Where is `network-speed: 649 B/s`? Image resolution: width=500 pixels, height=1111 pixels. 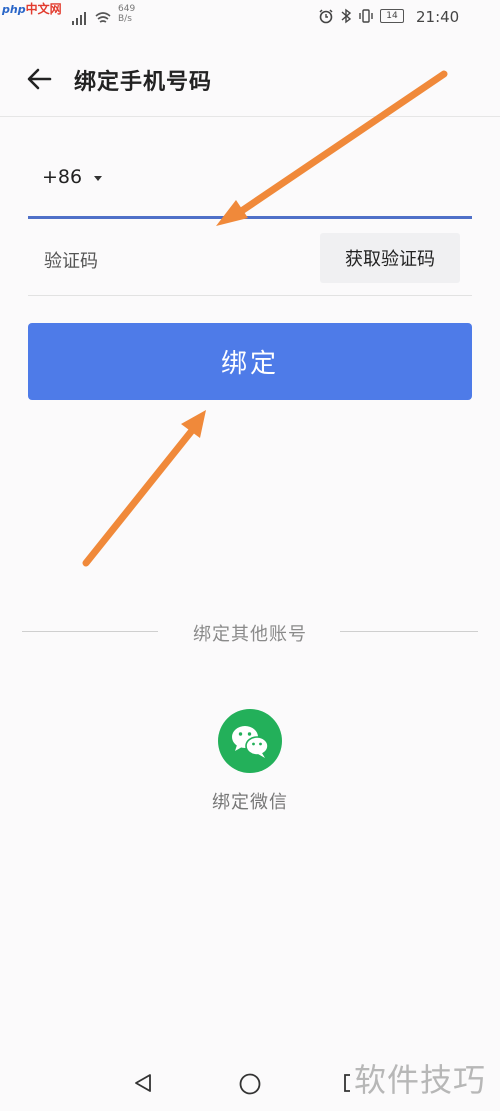
network-speed: 649 B/s is located at coordinates (126, 14).